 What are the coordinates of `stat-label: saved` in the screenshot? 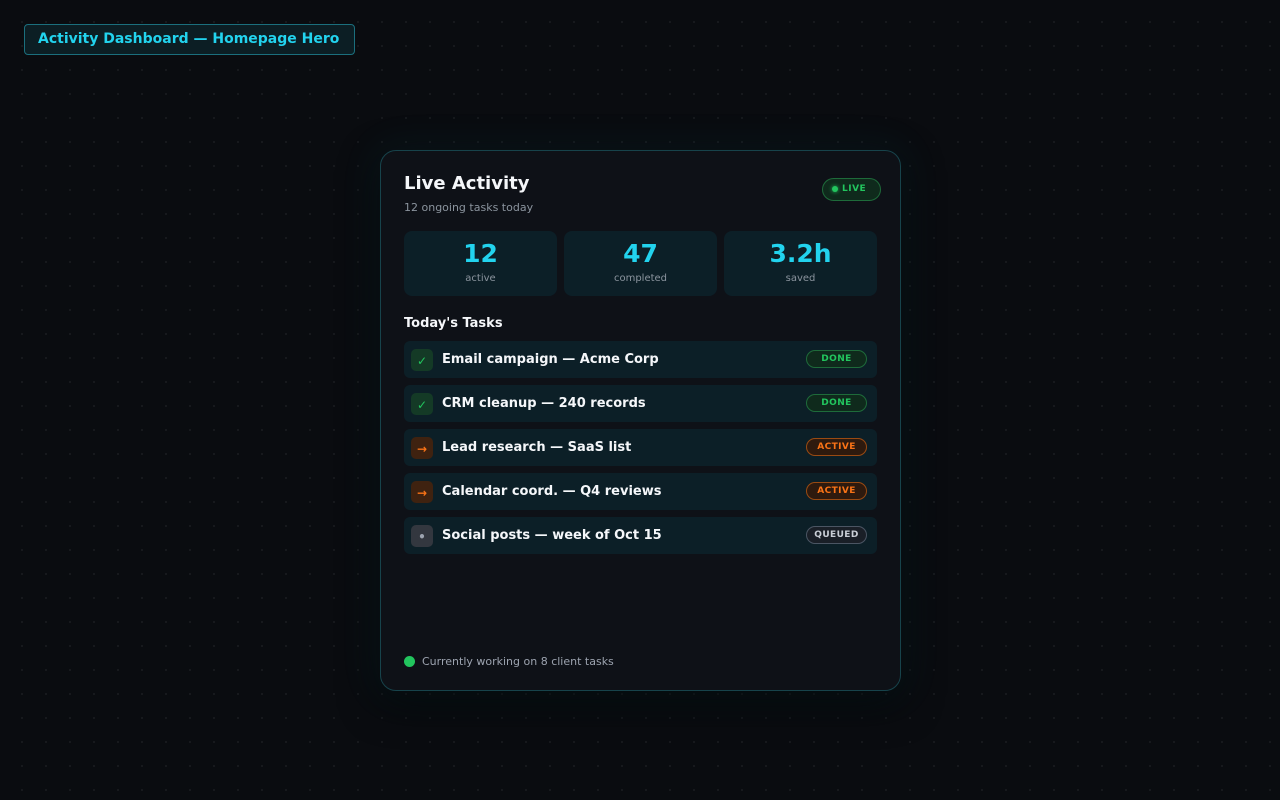 It's located at (800, 278).